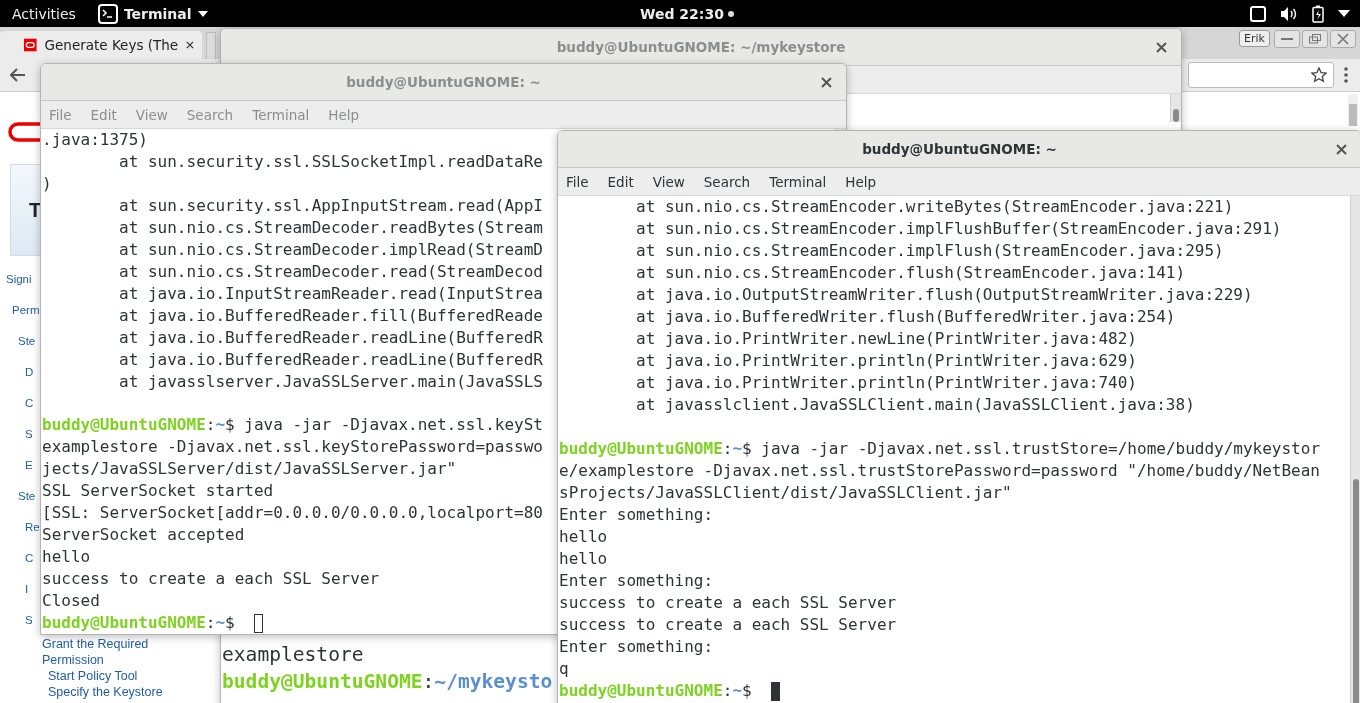  What do you see at coordinates (249, 469) in the screenshot?
I see `terminal-line: jects/JavaSSLServer/dist/JavaSSLServer.jar"` at bounding box center [249, 469].